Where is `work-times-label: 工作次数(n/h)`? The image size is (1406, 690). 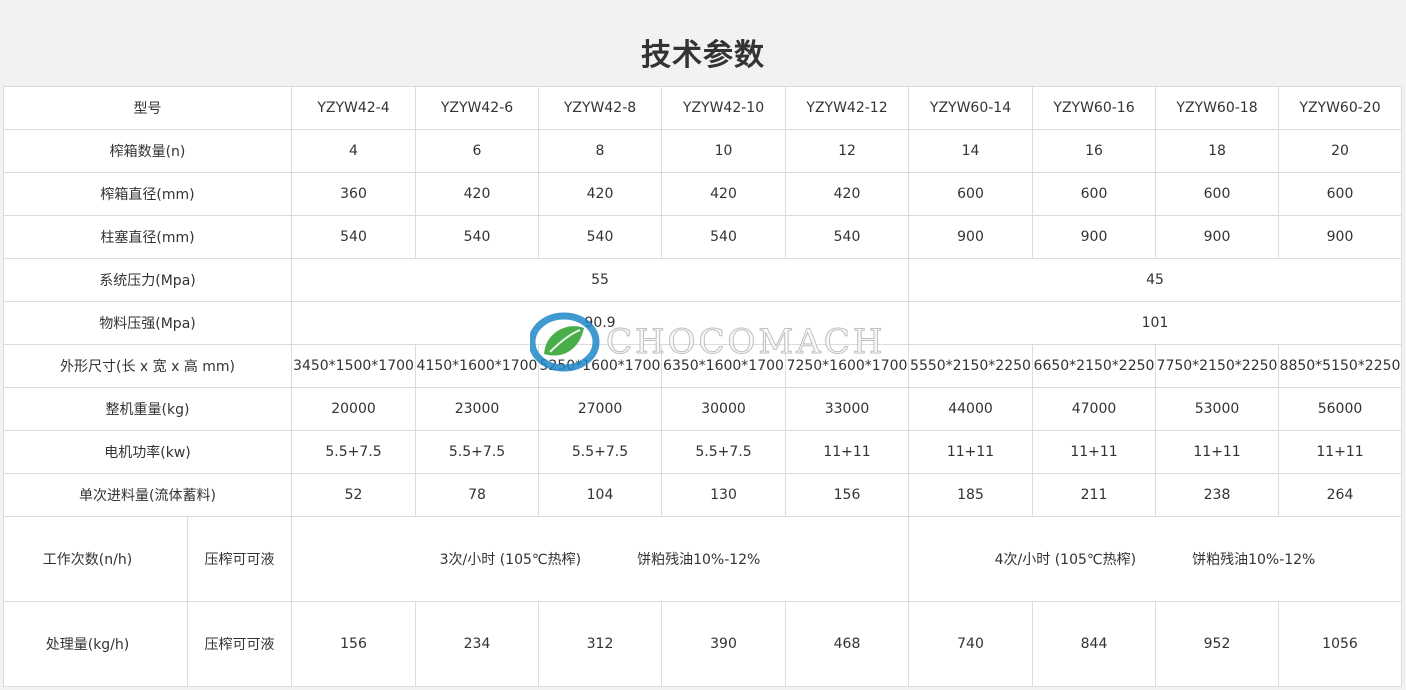
work-times-label: 工作次数(n/h) is located at coordinates (95, 559).